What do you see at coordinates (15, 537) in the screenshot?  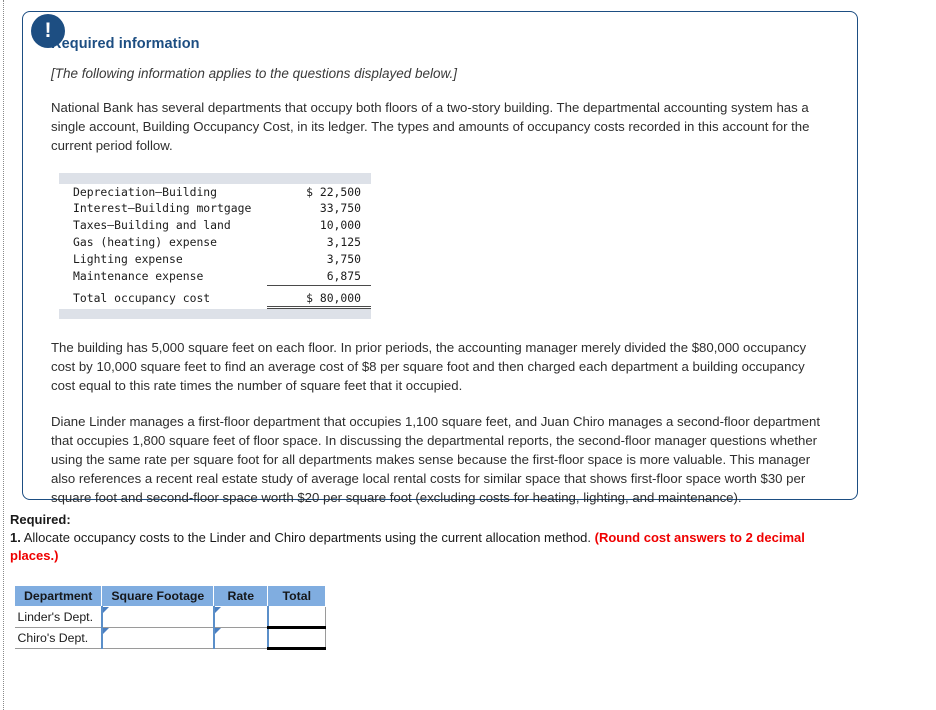 I see `required-item-number: 1.` at bounding box center [15, 537].